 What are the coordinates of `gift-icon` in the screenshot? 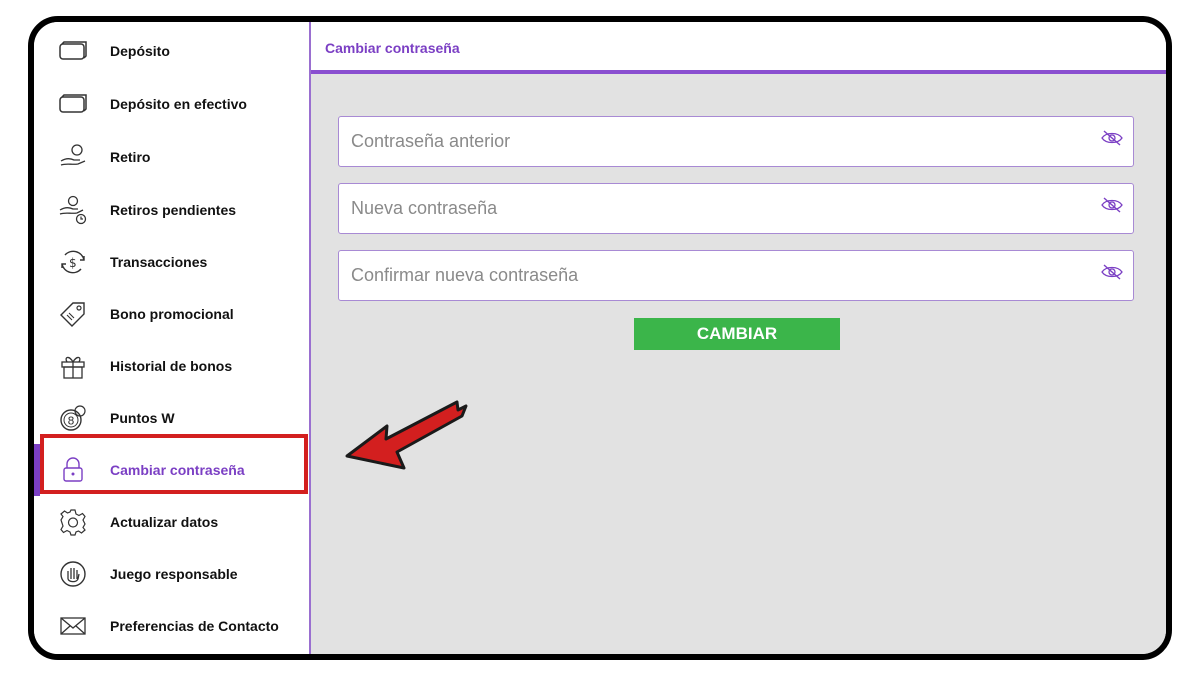 It's located at (73, 366).